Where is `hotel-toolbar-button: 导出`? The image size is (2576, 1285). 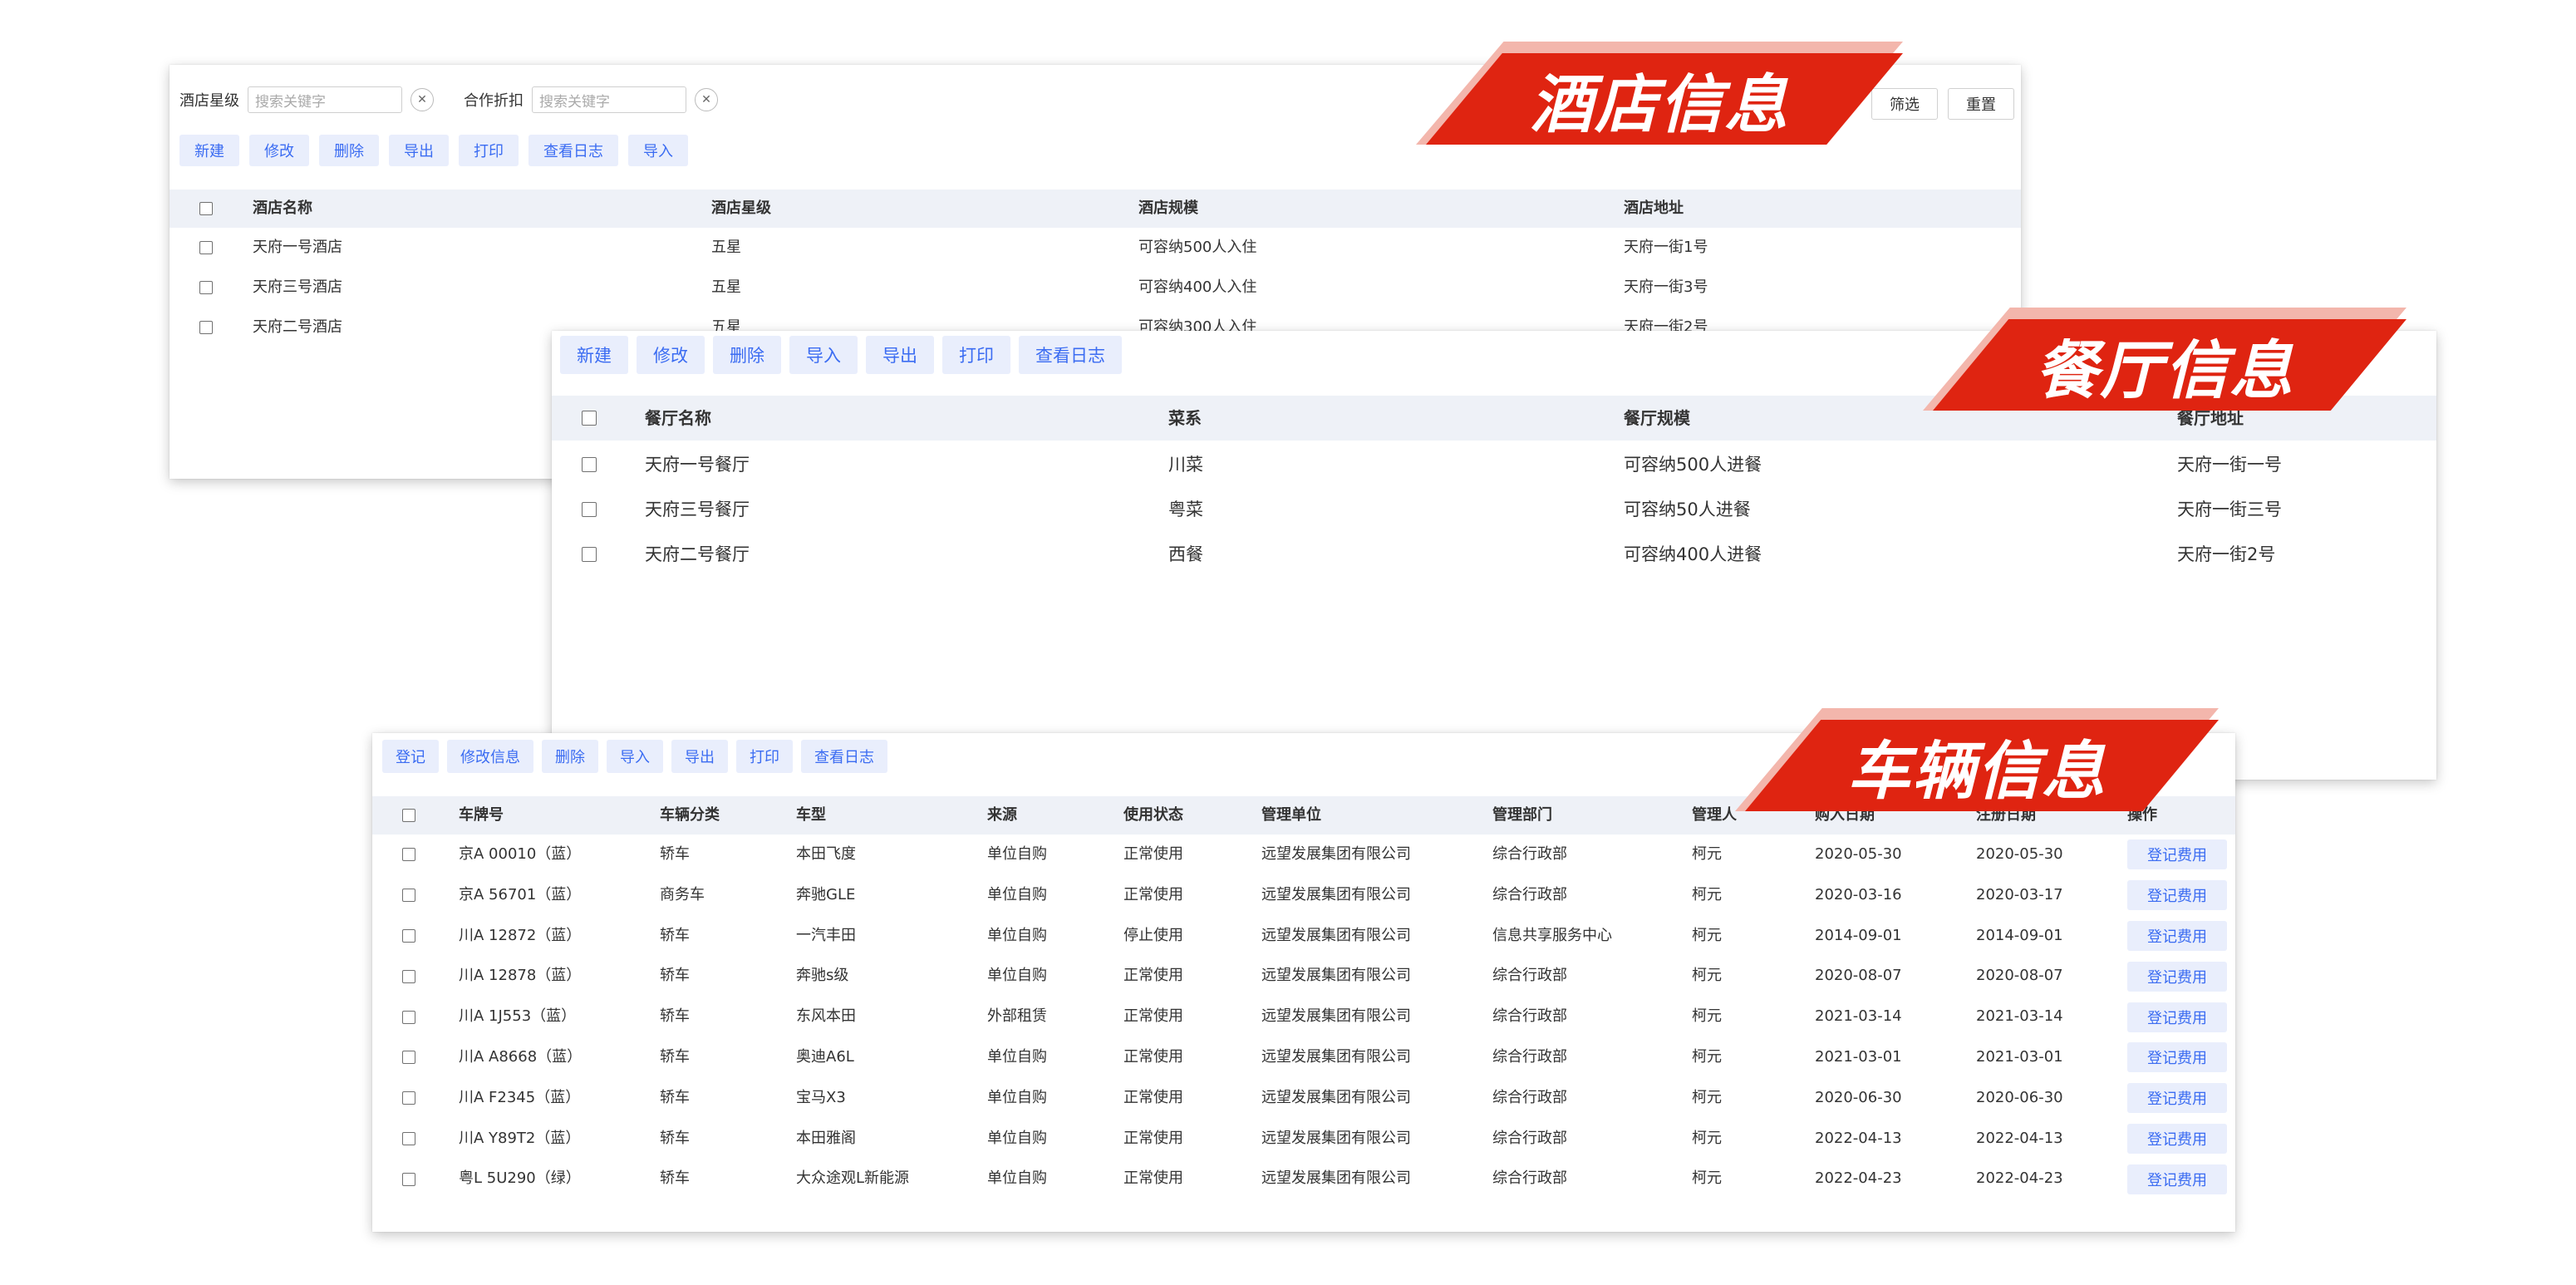
hotel-toolbar-button: 导出 is located at coordinates (419, 150).